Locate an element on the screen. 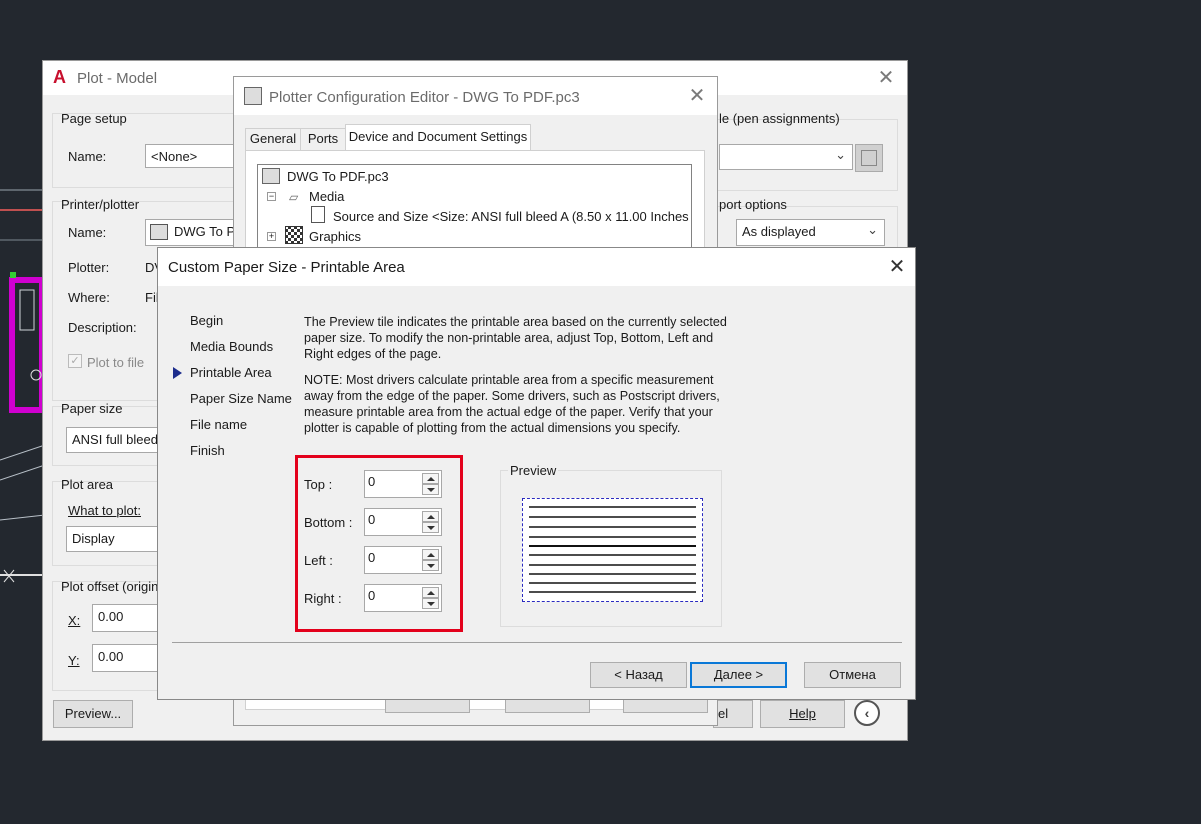  left-margin-spinner: 0 is located at coordinates (403, 560).